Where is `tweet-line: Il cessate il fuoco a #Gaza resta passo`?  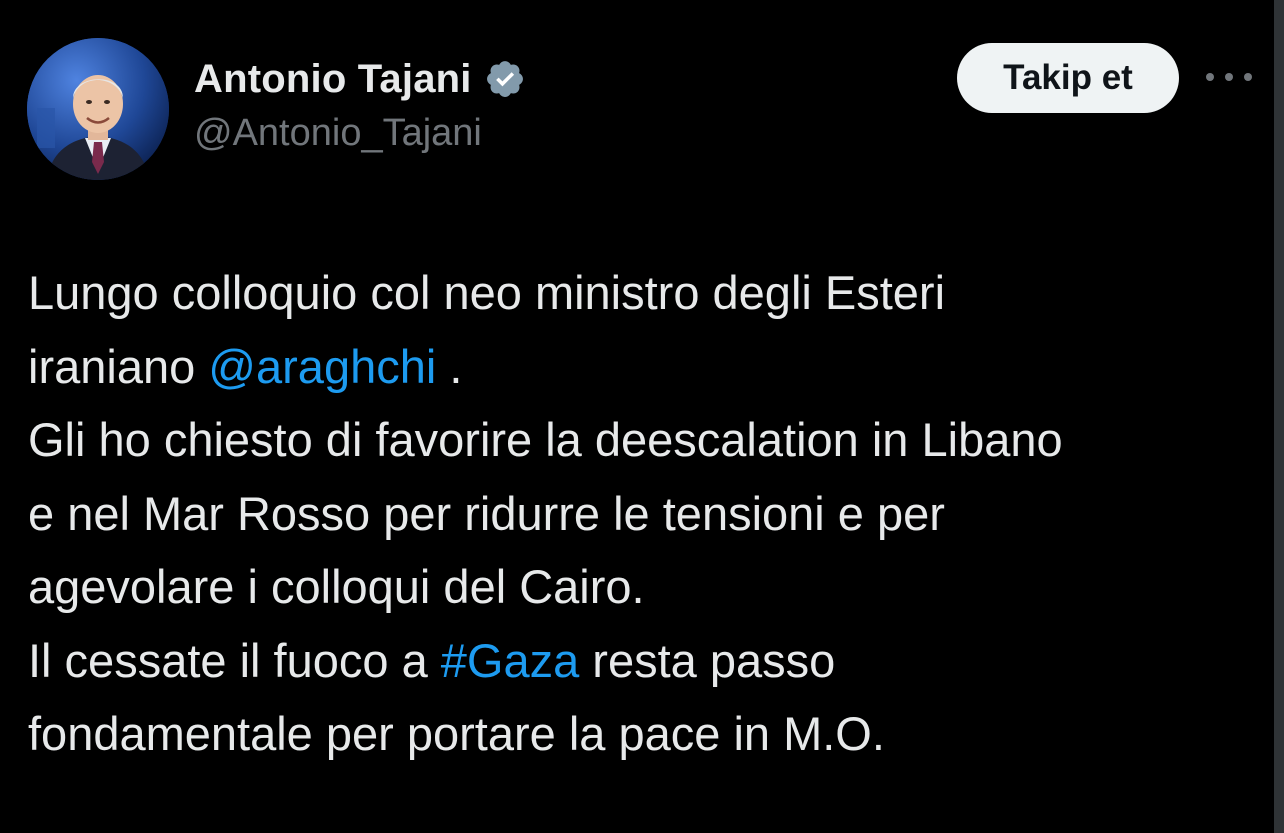
tweet-line: Il cessate il fuoco a #Gaza resta passo is located at coordinates (643, 661).